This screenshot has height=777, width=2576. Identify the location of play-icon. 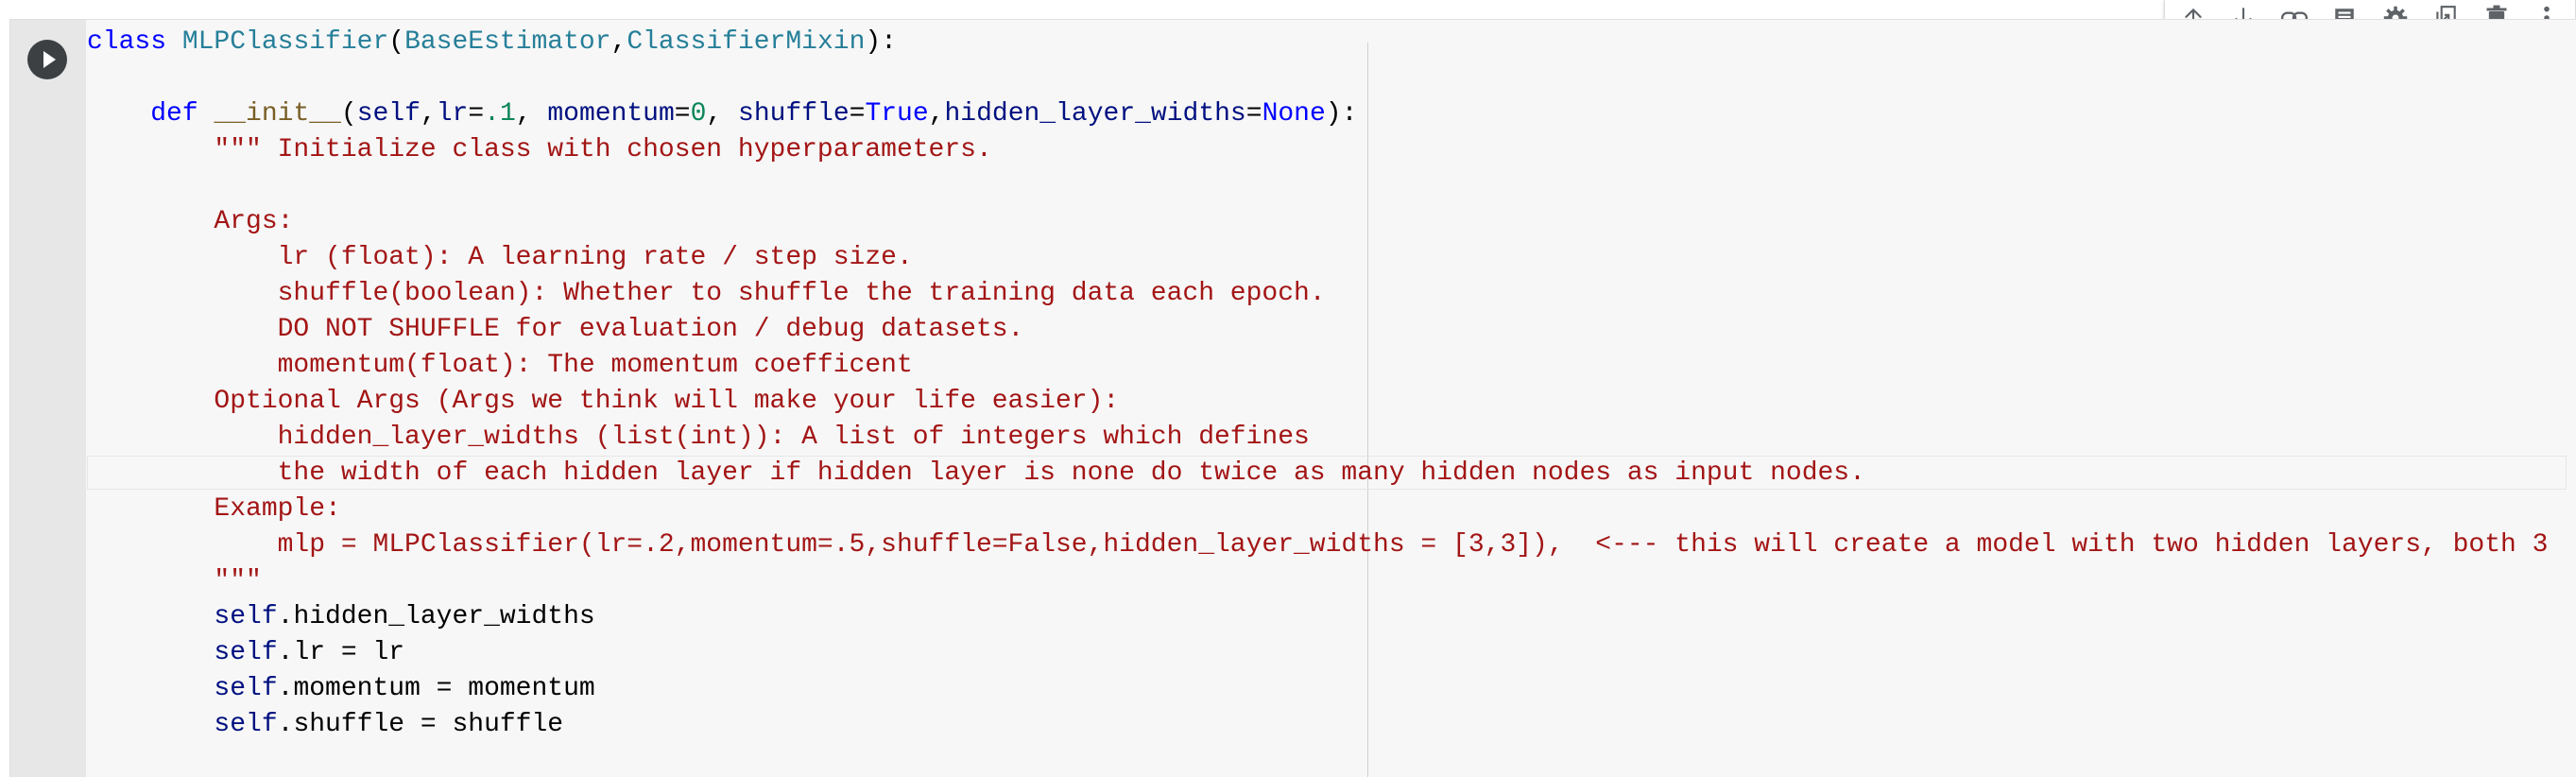
(49, 60).